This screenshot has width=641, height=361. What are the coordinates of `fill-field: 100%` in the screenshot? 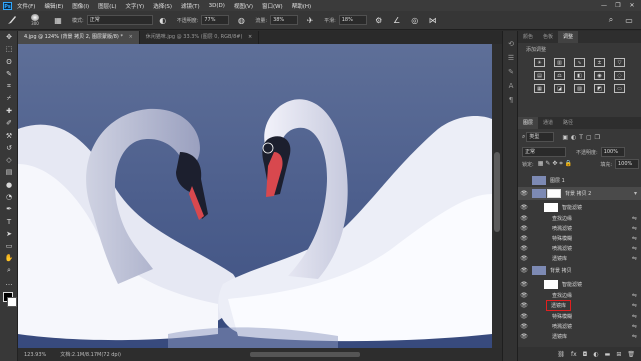 It's located at (627, 164).